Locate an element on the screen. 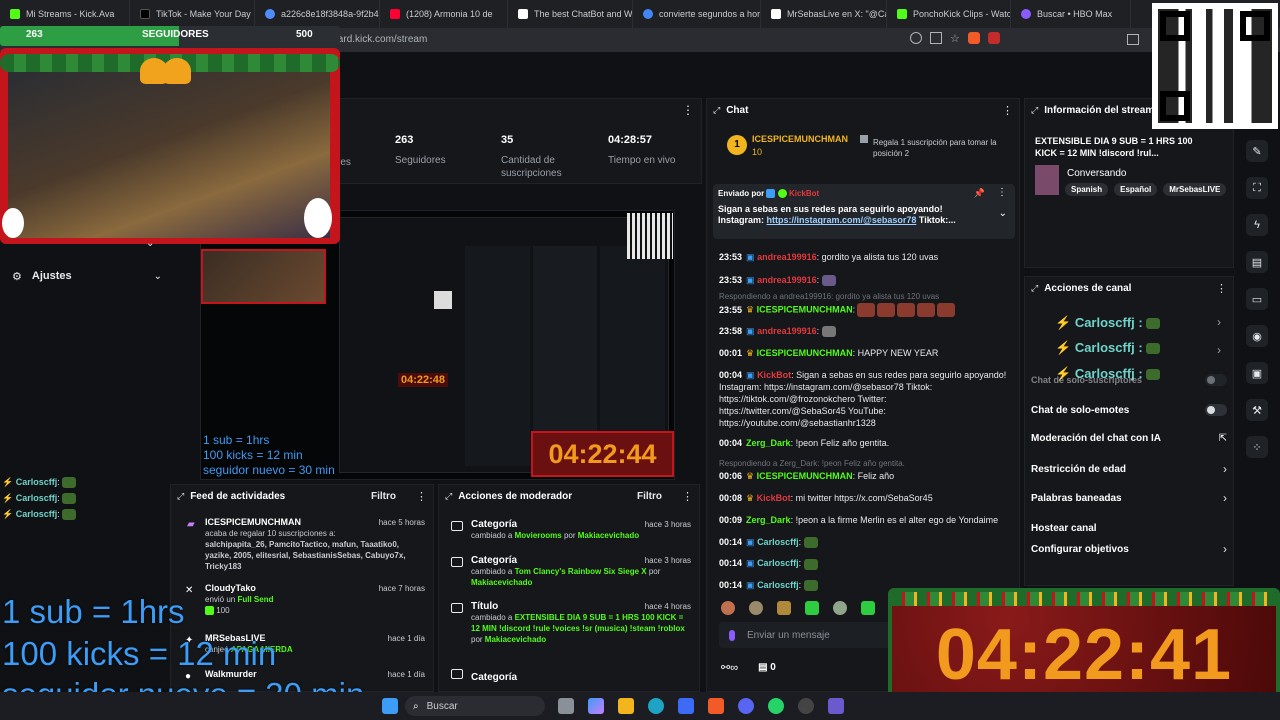 The height and width of the screenshot is (720, 1280). tag-chip: MrSebasLIVE is located at coordinates (1195, 189).